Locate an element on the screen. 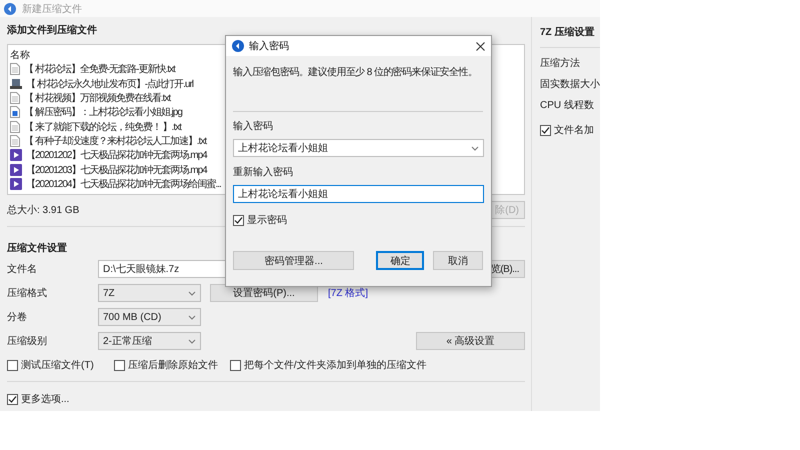 The height and width of the screenshot is (450, 800). total-size: 总大小: 3.91 GB is located at coordinates (43, 210).